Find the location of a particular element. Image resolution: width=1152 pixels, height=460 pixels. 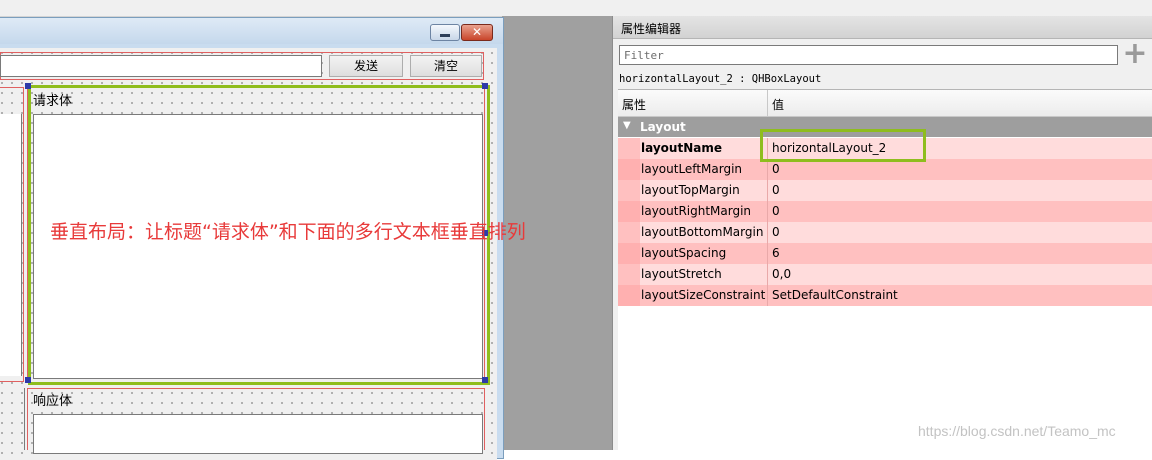

property-value: SetDefaultConstraint is located at coordinates (959, 295).